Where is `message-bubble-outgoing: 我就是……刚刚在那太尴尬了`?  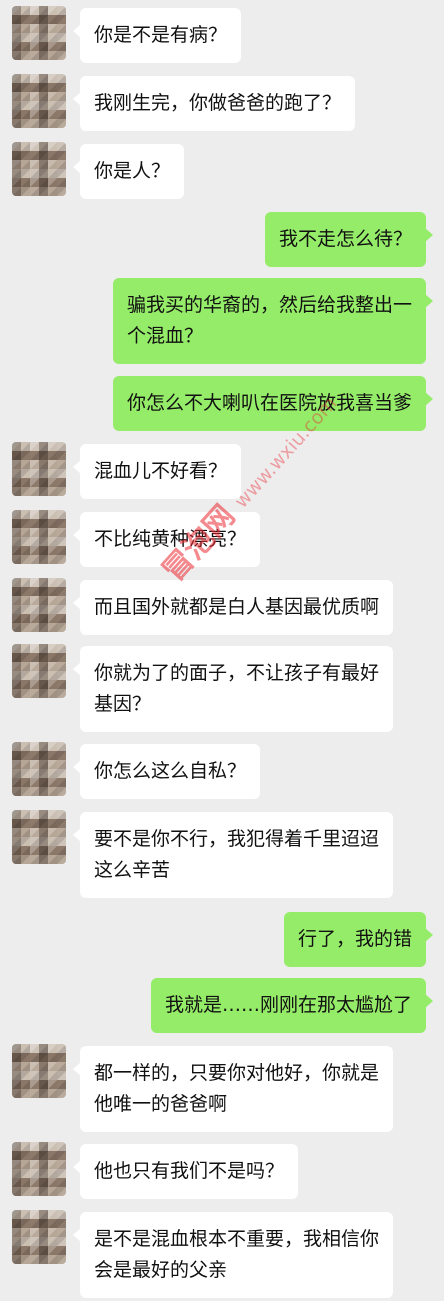 message-bubble-outgoing: 我就是……刚刚在那太尴尬了 is located at coordinates (292, 1005).